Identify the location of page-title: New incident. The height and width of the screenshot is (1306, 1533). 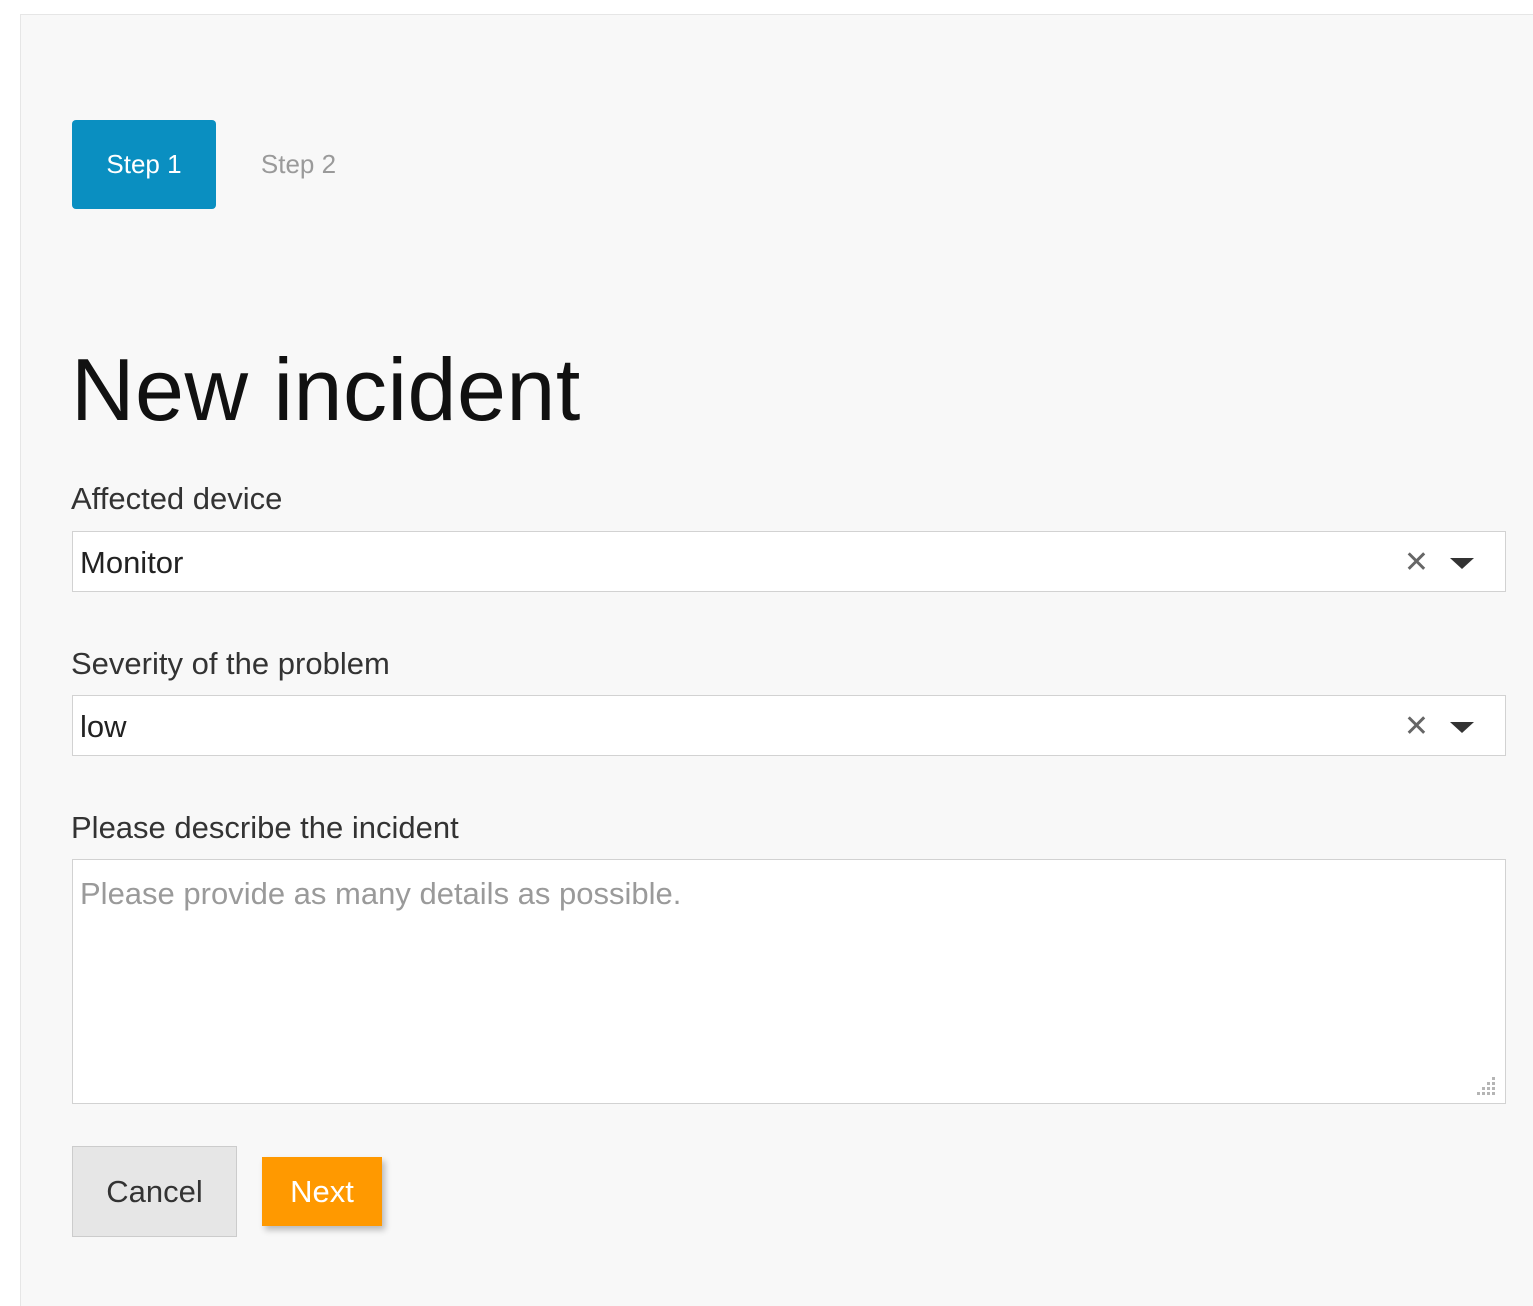
(326, 389).